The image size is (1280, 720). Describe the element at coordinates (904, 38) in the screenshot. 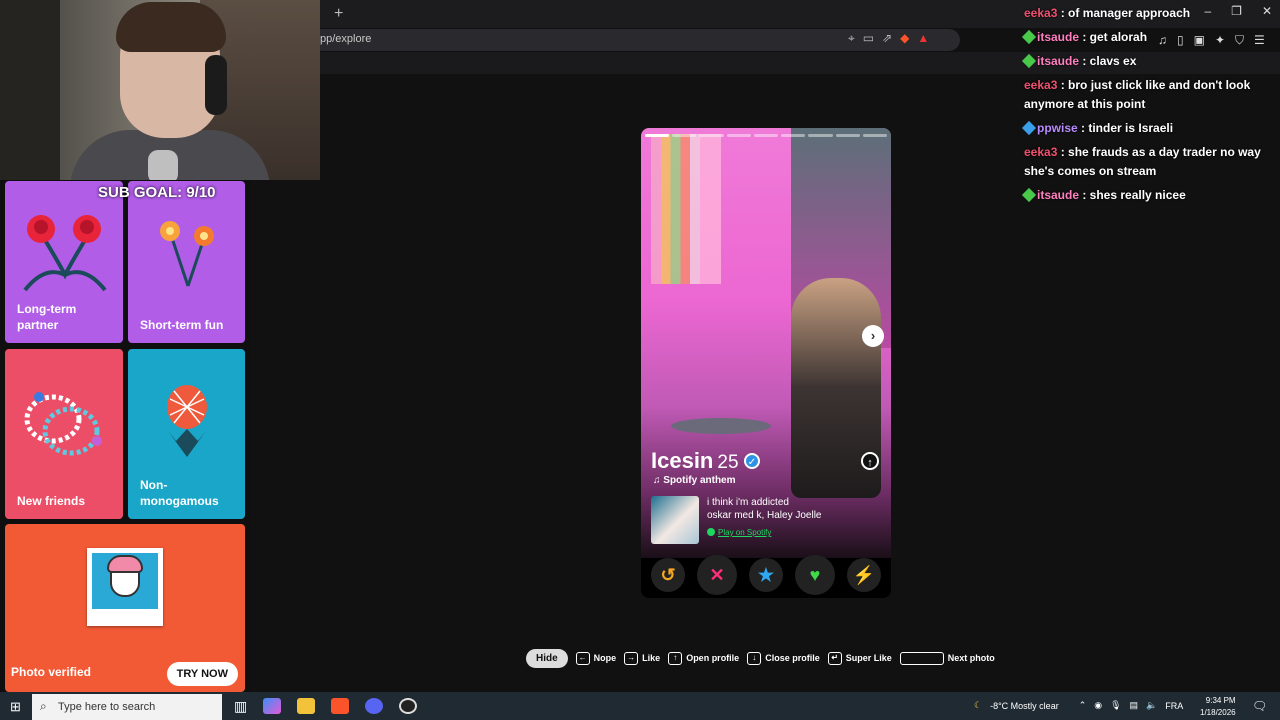

I see `brave-shield-icon: ◆` at that location.